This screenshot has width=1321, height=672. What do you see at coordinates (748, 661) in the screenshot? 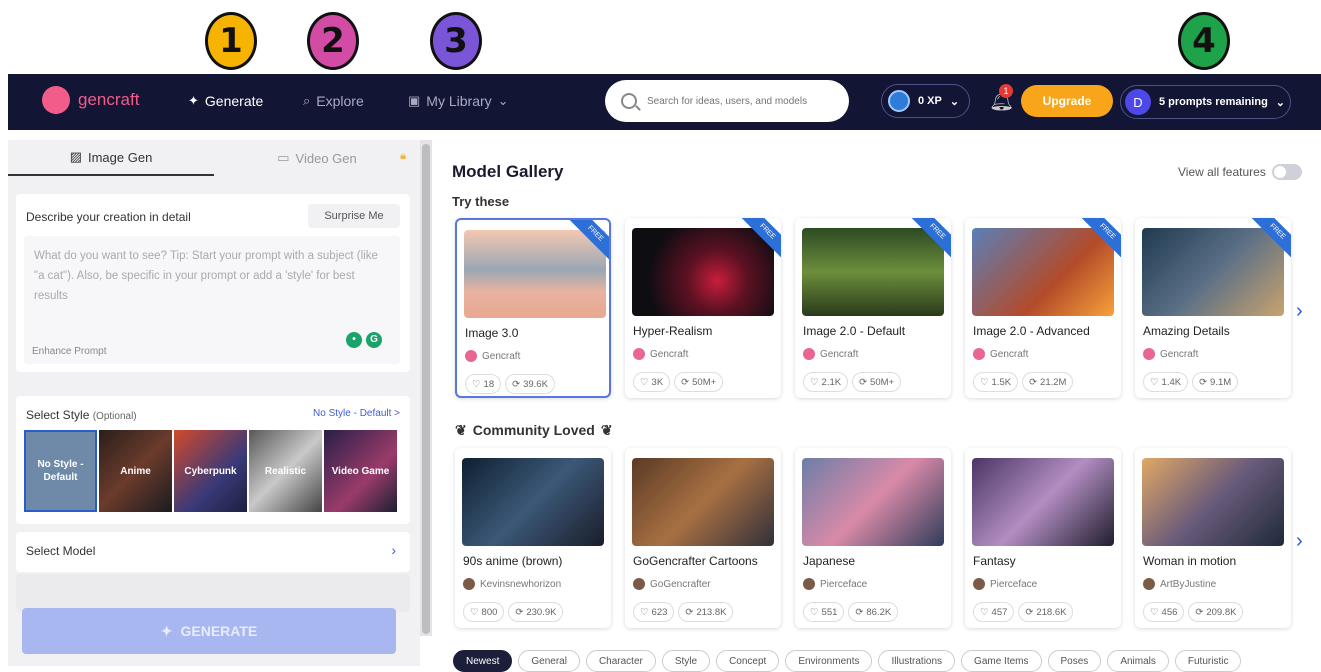
I see `chip-concept: Concept` at bounding box center [748, 661].